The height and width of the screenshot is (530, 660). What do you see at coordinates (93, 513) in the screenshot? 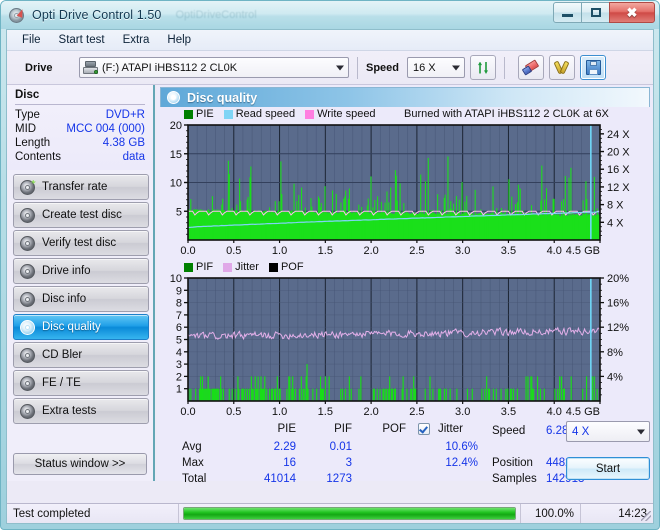
I see `status-text: Test completed` at bounding box center [93, 513].